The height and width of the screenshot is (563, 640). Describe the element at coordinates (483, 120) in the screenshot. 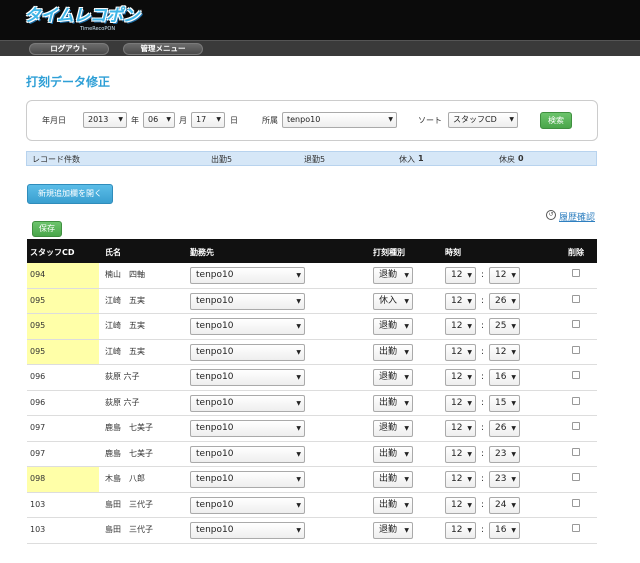

I see `sort-select: スタッフCD ▼` at that location.